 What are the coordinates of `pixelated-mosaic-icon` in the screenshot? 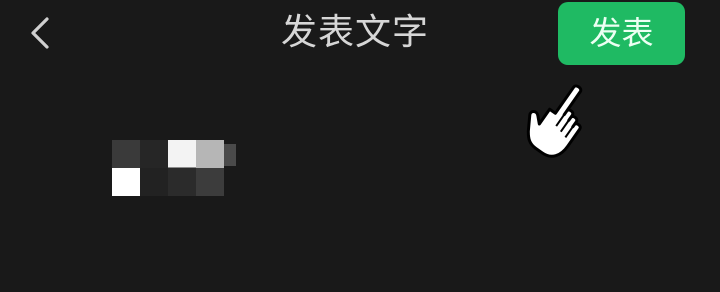 It's located at (174, 169).